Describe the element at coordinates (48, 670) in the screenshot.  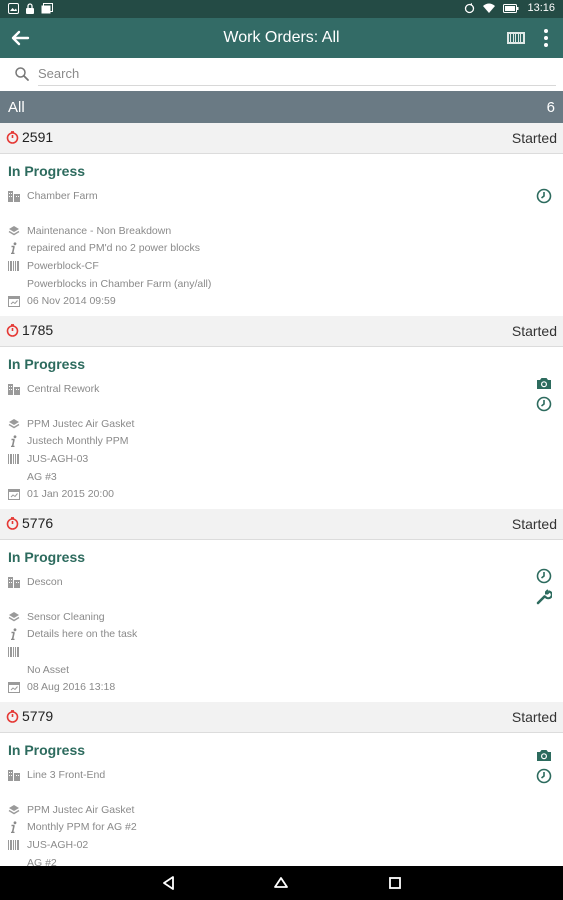
I see `asset-name-text: No Asset` at that location.